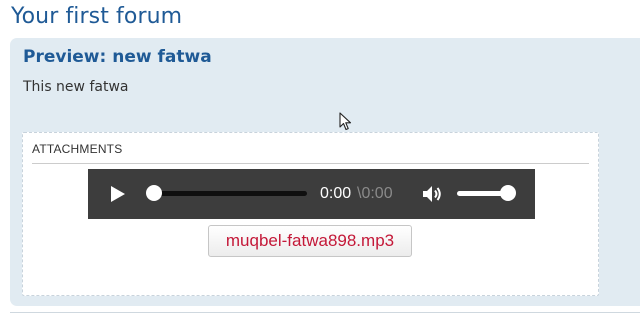 Image resolution: width=640 pixels, height=317 pixels. Describe the element at coordinates (311, 194) in the screenshot. I see `audio-player: 0:00 \0:00` at that location.